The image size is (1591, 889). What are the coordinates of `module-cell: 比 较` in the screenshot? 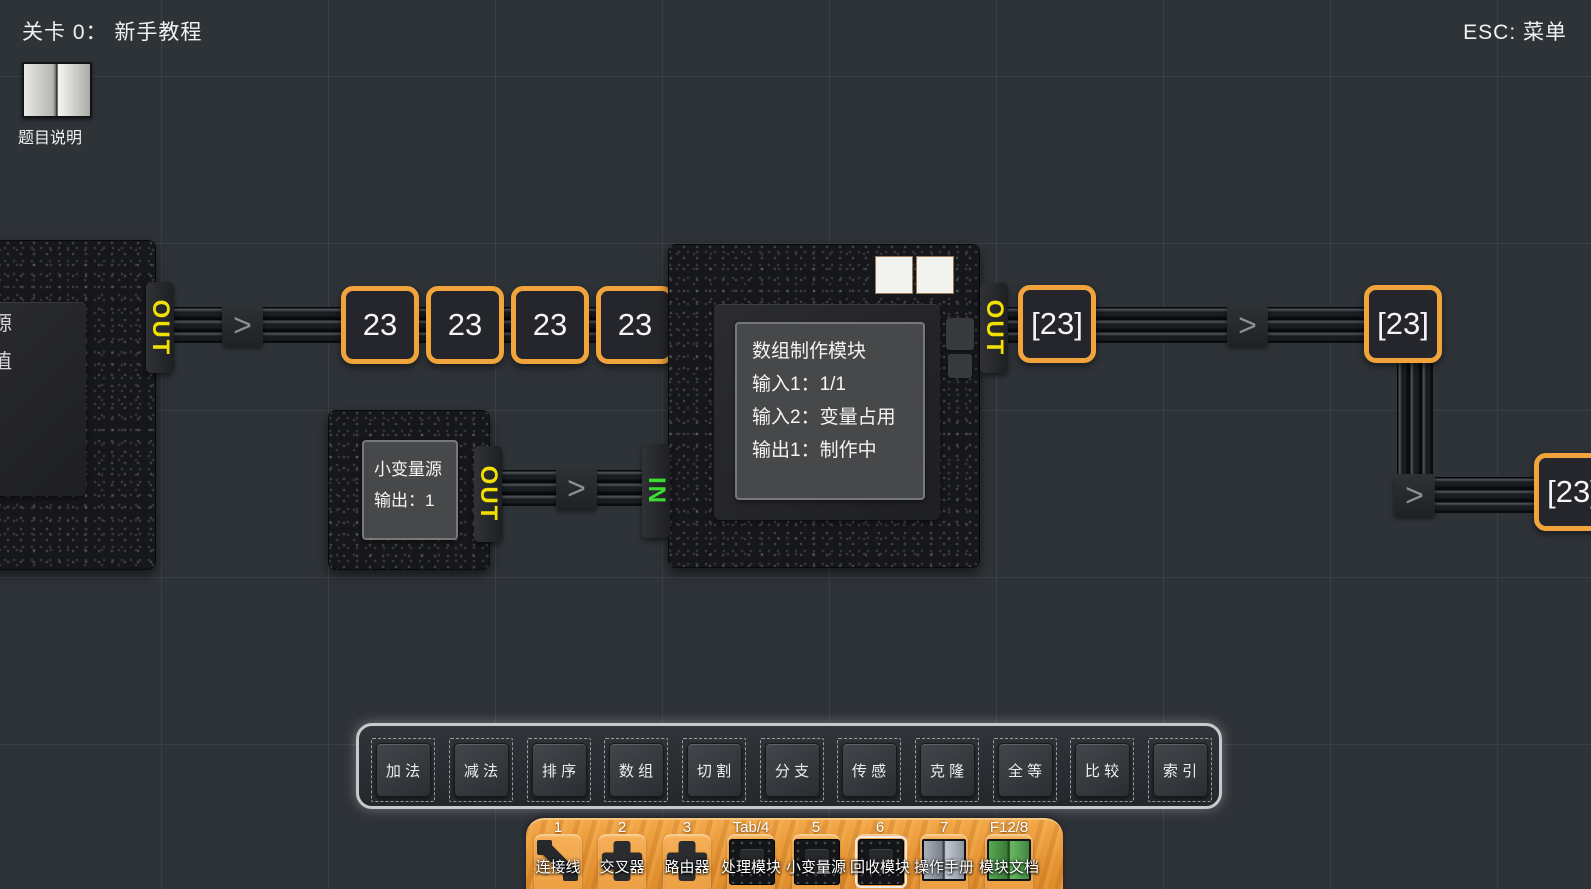 It's located at (1102, 770).